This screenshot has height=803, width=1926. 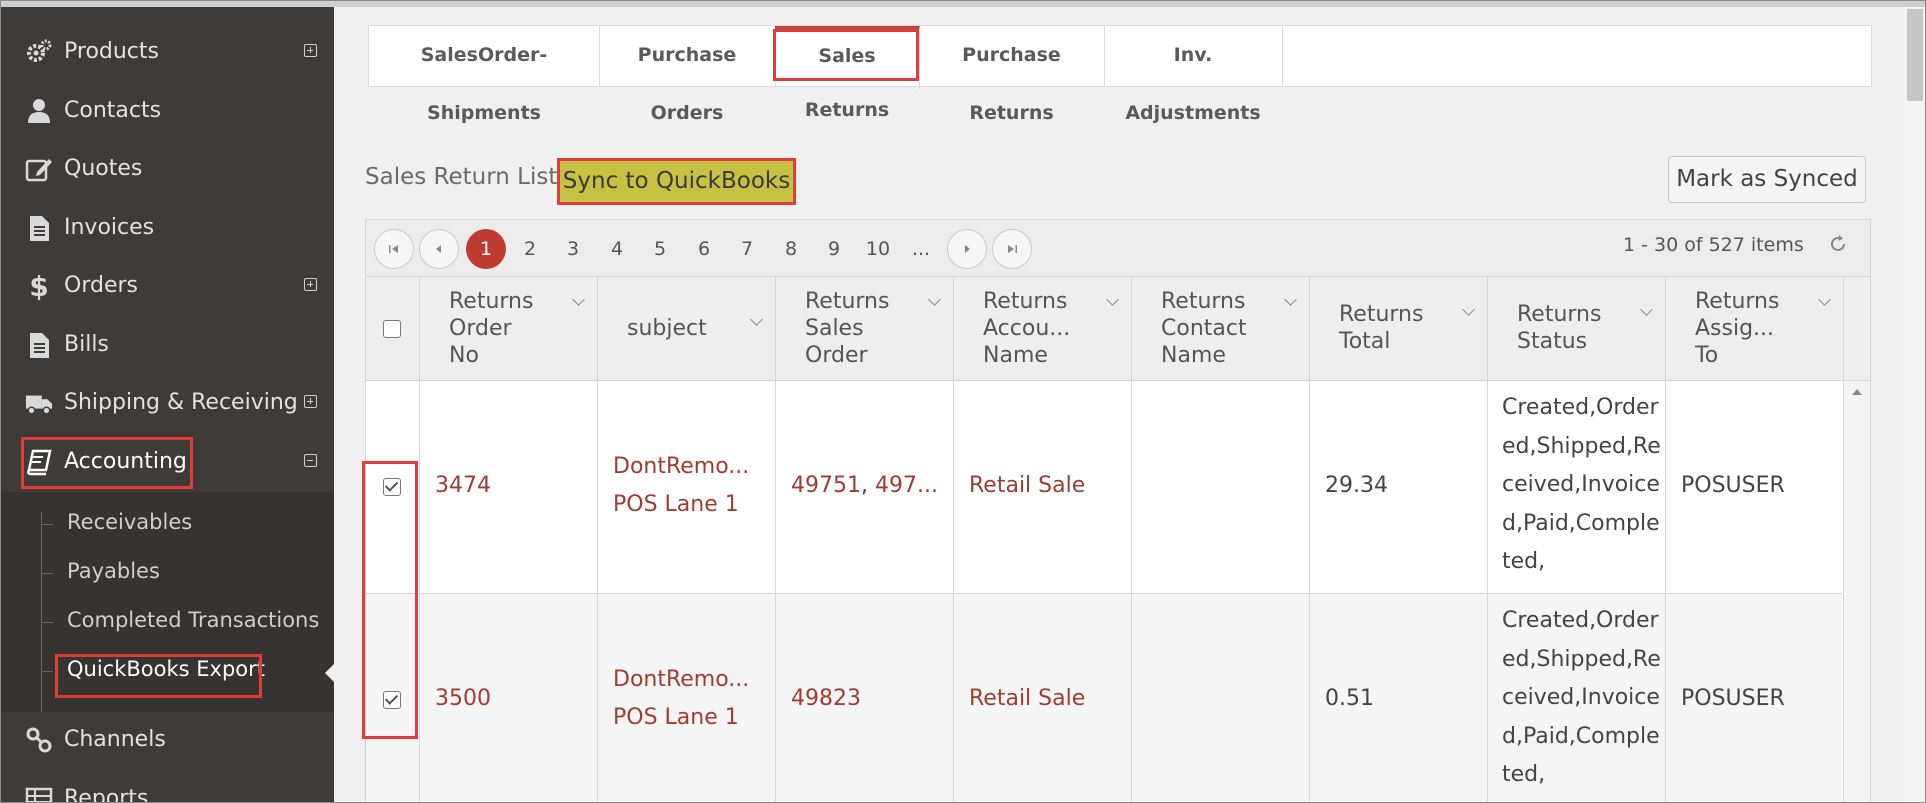 I want to click on page-1: 1, so click(x=486, y=249).